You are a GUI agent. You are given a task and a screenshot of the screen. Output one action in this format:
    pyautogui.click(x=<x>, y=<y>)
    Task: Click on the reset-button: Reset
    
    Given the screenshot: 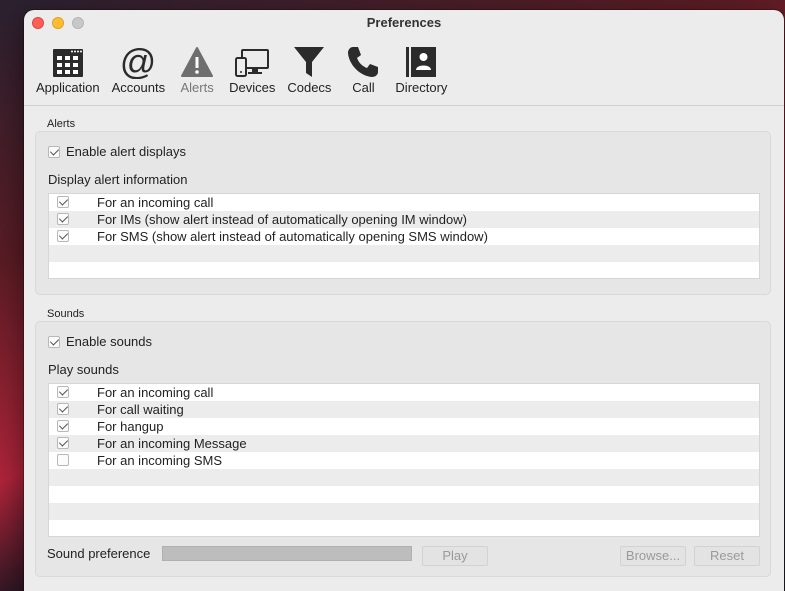 What is the action you would take?
    pyautogui.click(x=727, y=556)
    